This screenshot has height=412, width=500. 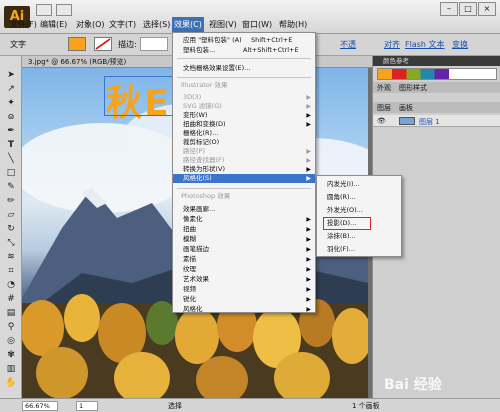 What do you see at coordinates (436, 87) in the screenshot?
I see `appearance-tabs: 外观 图形样式` at bounding box center [436, 87].